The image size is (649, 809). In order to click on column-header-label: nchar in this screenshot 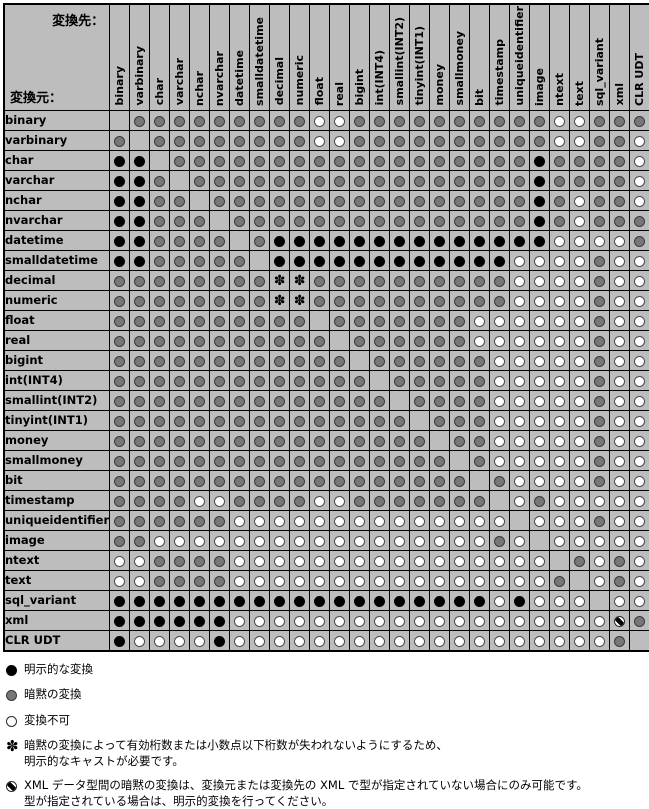, I will do `click(200, 88)`.